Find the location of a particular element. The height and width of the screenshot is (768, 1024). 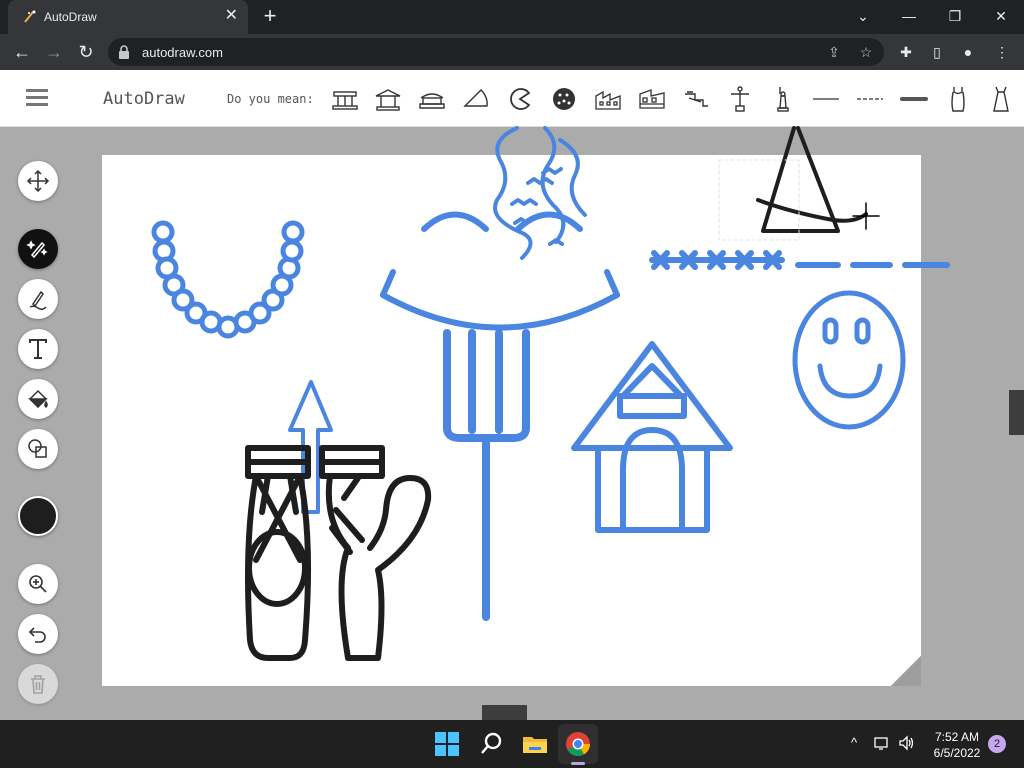

suggestion-line-icon is located at coordinates (826, 99).